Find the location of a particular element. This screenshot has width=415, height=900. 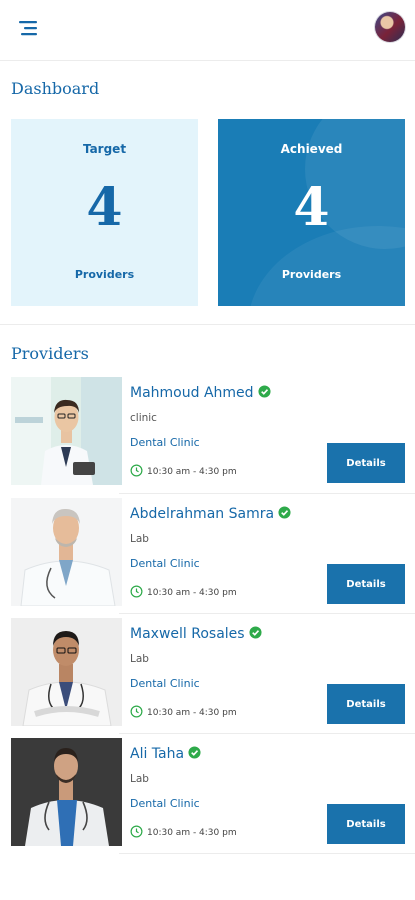

target-unit: Providers is located at coordinates (104, 274).